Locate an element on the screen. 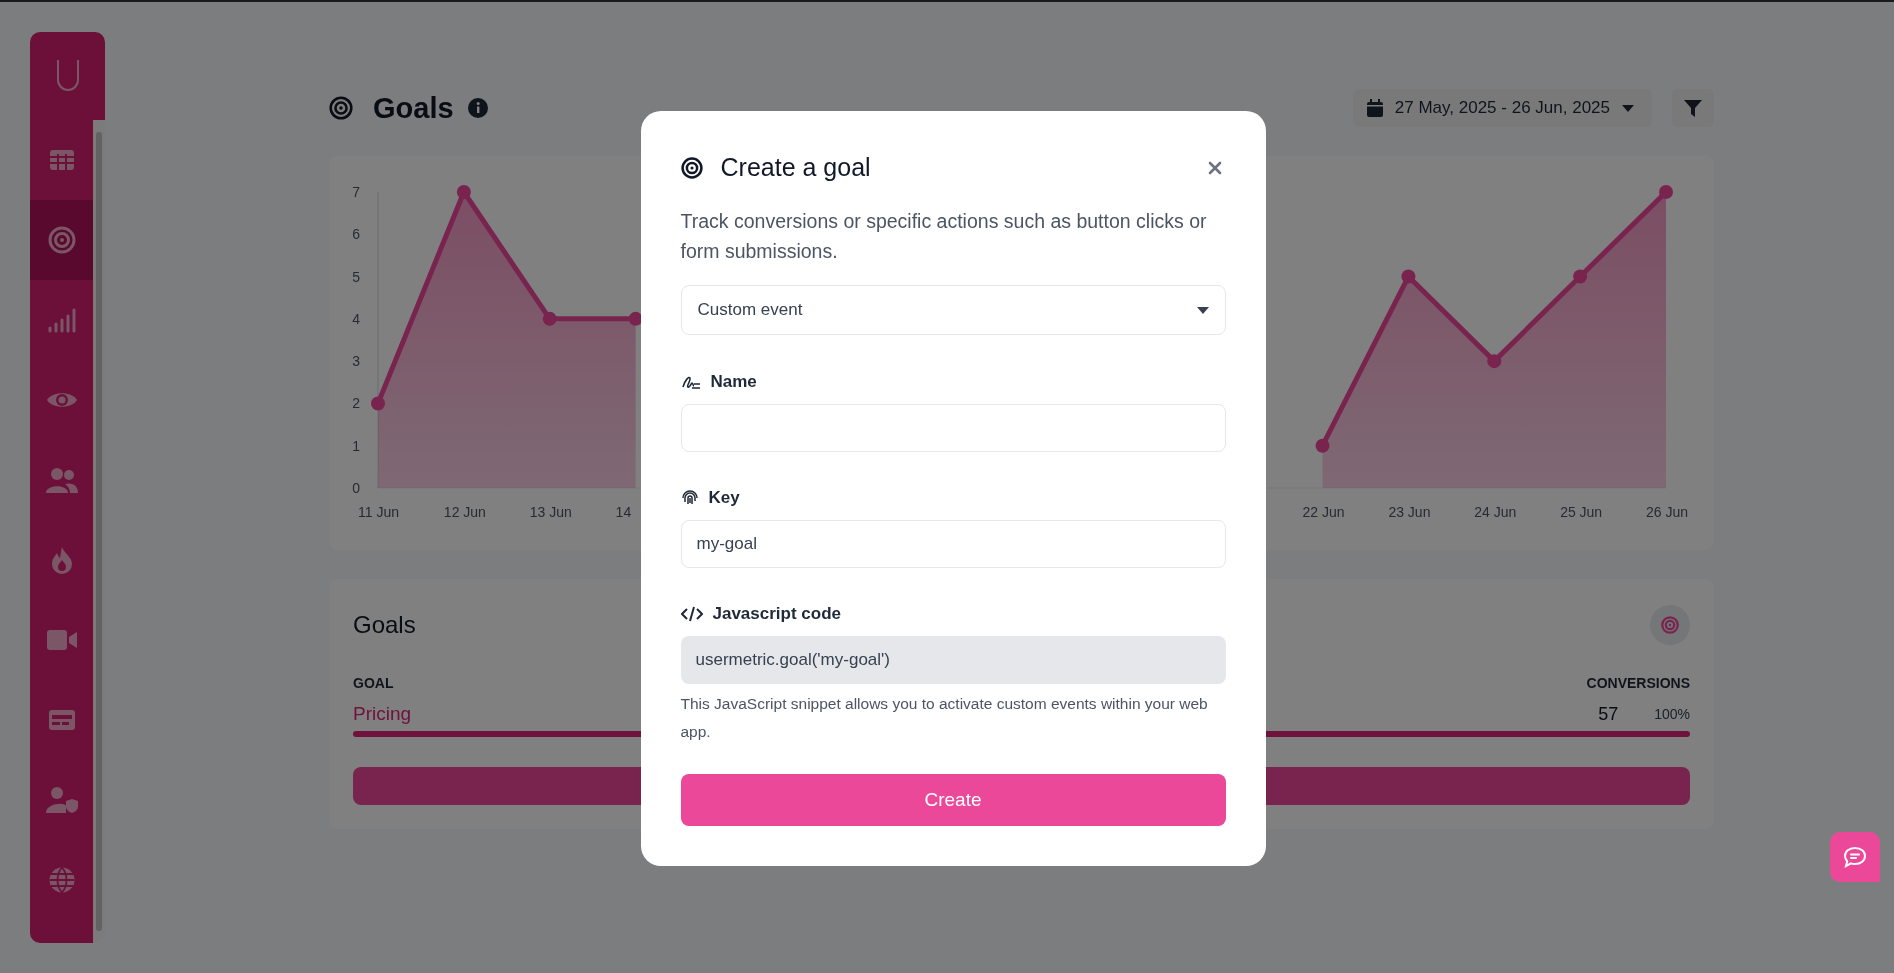  x-axis-label: 22 Jun is located at coordinates (1323, 512).